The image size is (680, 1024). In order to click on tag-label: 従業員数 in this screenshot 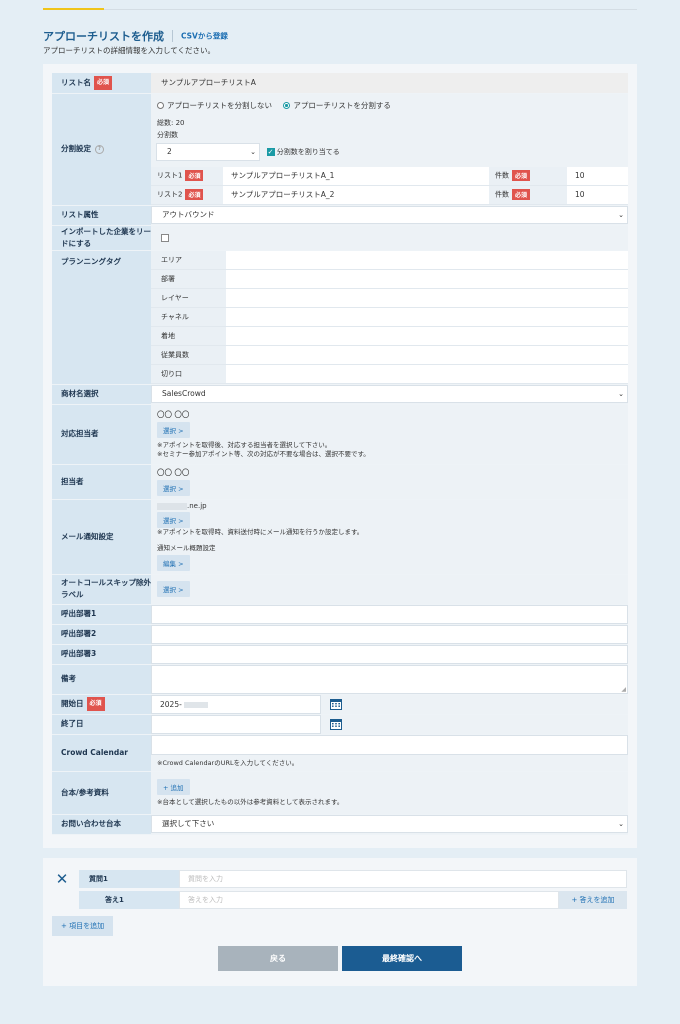, I will do `click(188, 355)`.